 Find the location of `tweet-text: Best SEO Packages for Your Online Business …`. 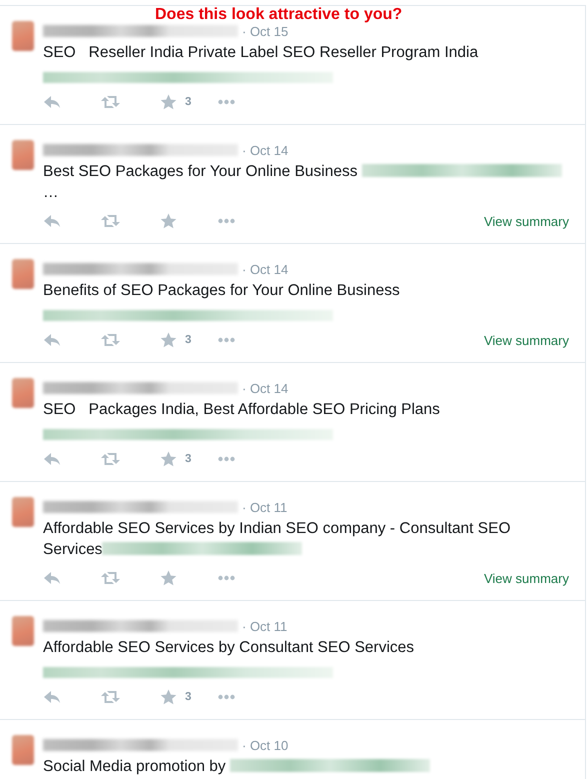

tweet-text: Best SEO Packages for Your Online Business … is located at coordinates (306, 182).